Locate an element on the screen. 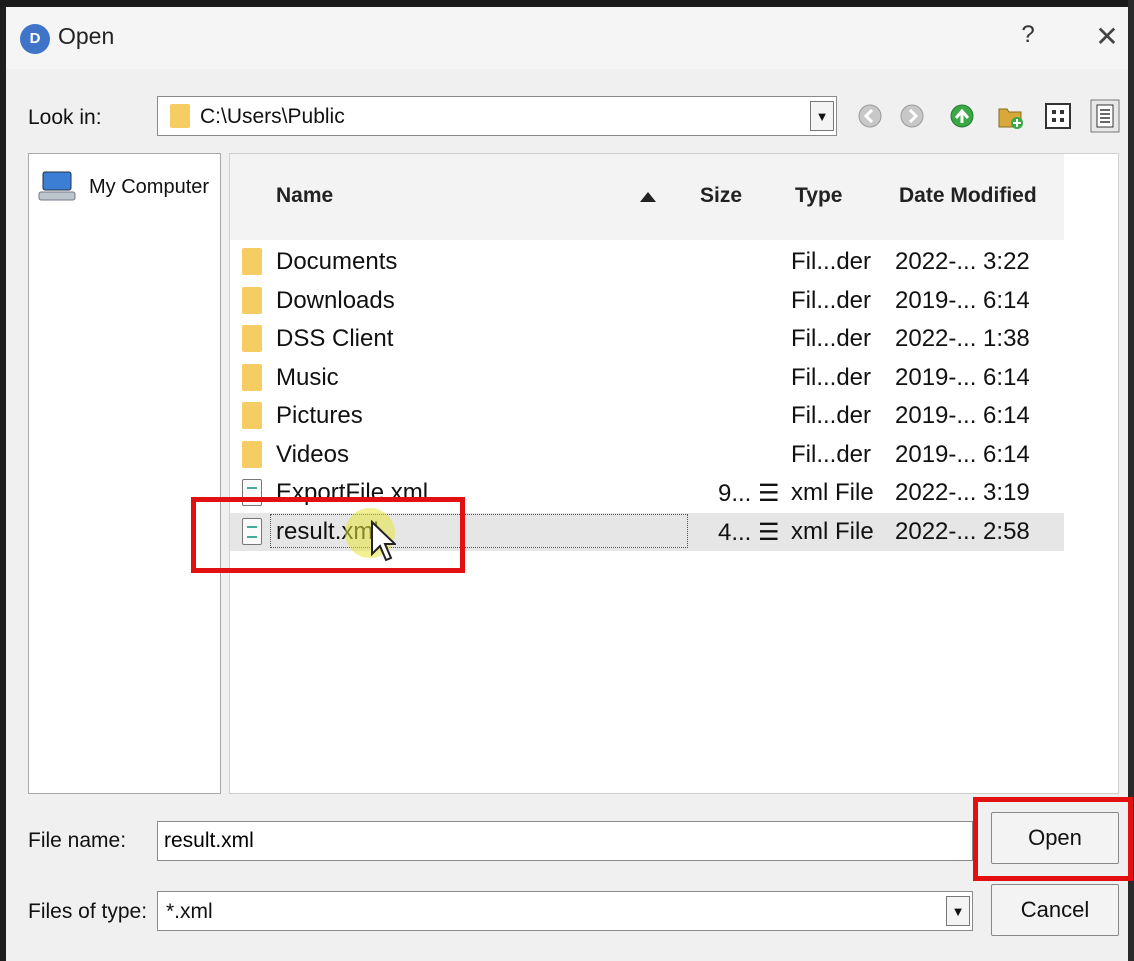 Image resolution: width=1134 pixels, height=961 pixels. details-view-icon is located at coordinates (1105, 116).